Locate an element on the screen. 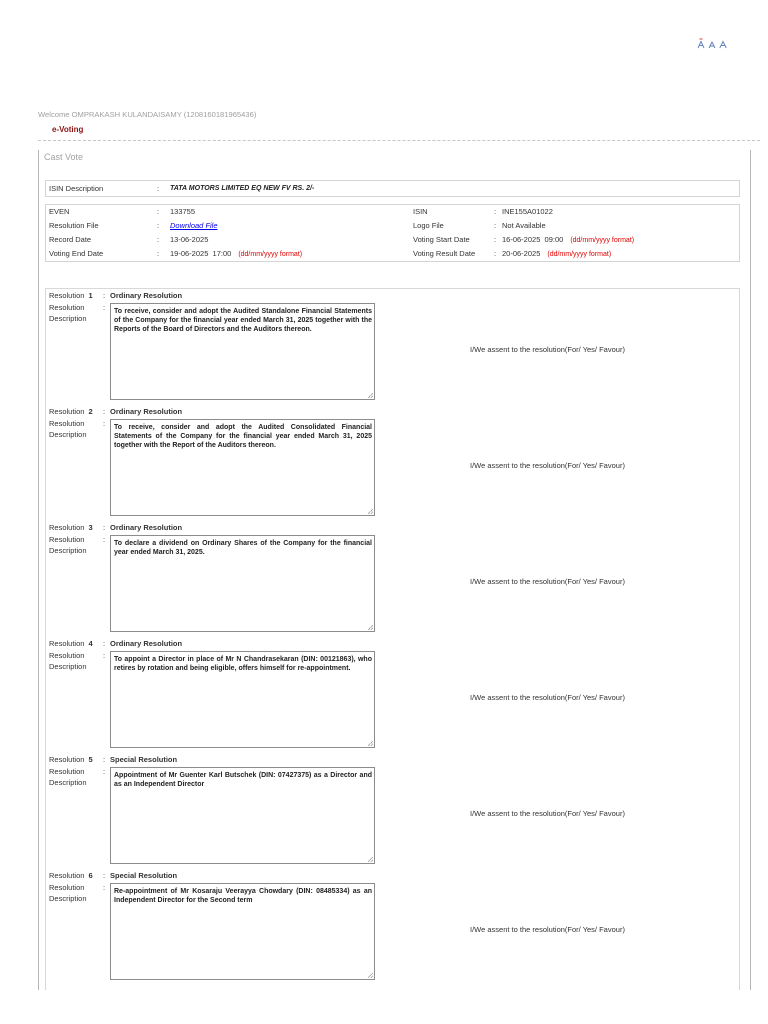  voting-end-date-value: 19-06-2025 17:00 is located at coordinates (201, 253).